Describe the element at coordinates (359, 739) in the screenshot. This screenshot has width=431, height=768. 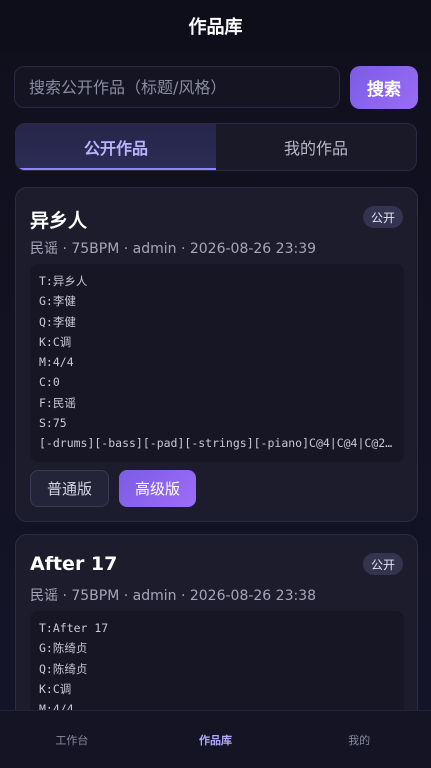
I see `nav-item-mine: 我的` at that location.